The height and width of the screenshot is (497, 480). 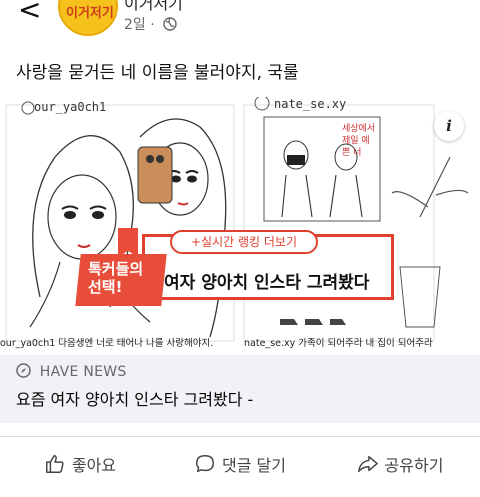 What do you see at coordinates (240, 22) in the screenshot?
I see `post-header: < 이거저기 이거저기 2일 ·` at bounding box center [240, 22].